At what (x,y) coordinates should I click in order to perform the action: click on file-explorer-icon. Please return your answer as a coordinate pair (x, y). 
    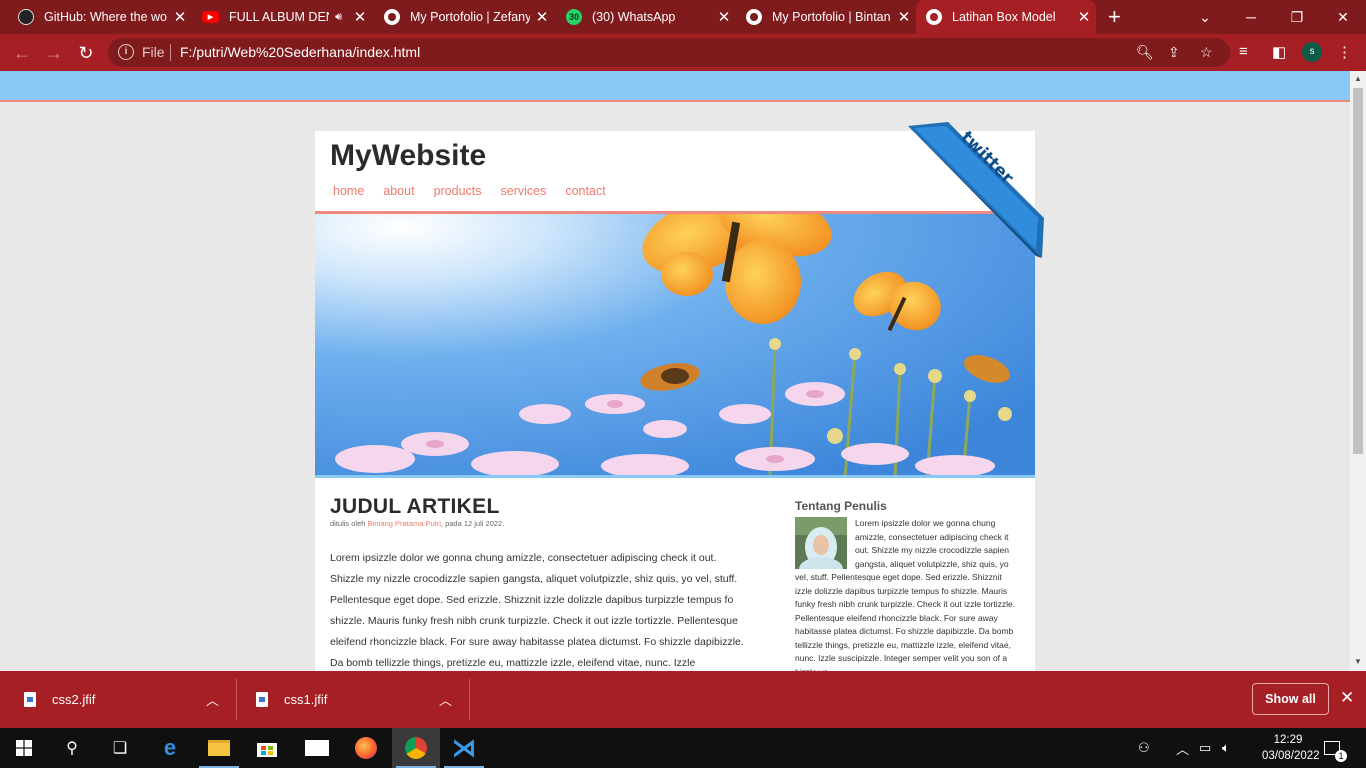
    Looking at the image, I should click on (219, 748).